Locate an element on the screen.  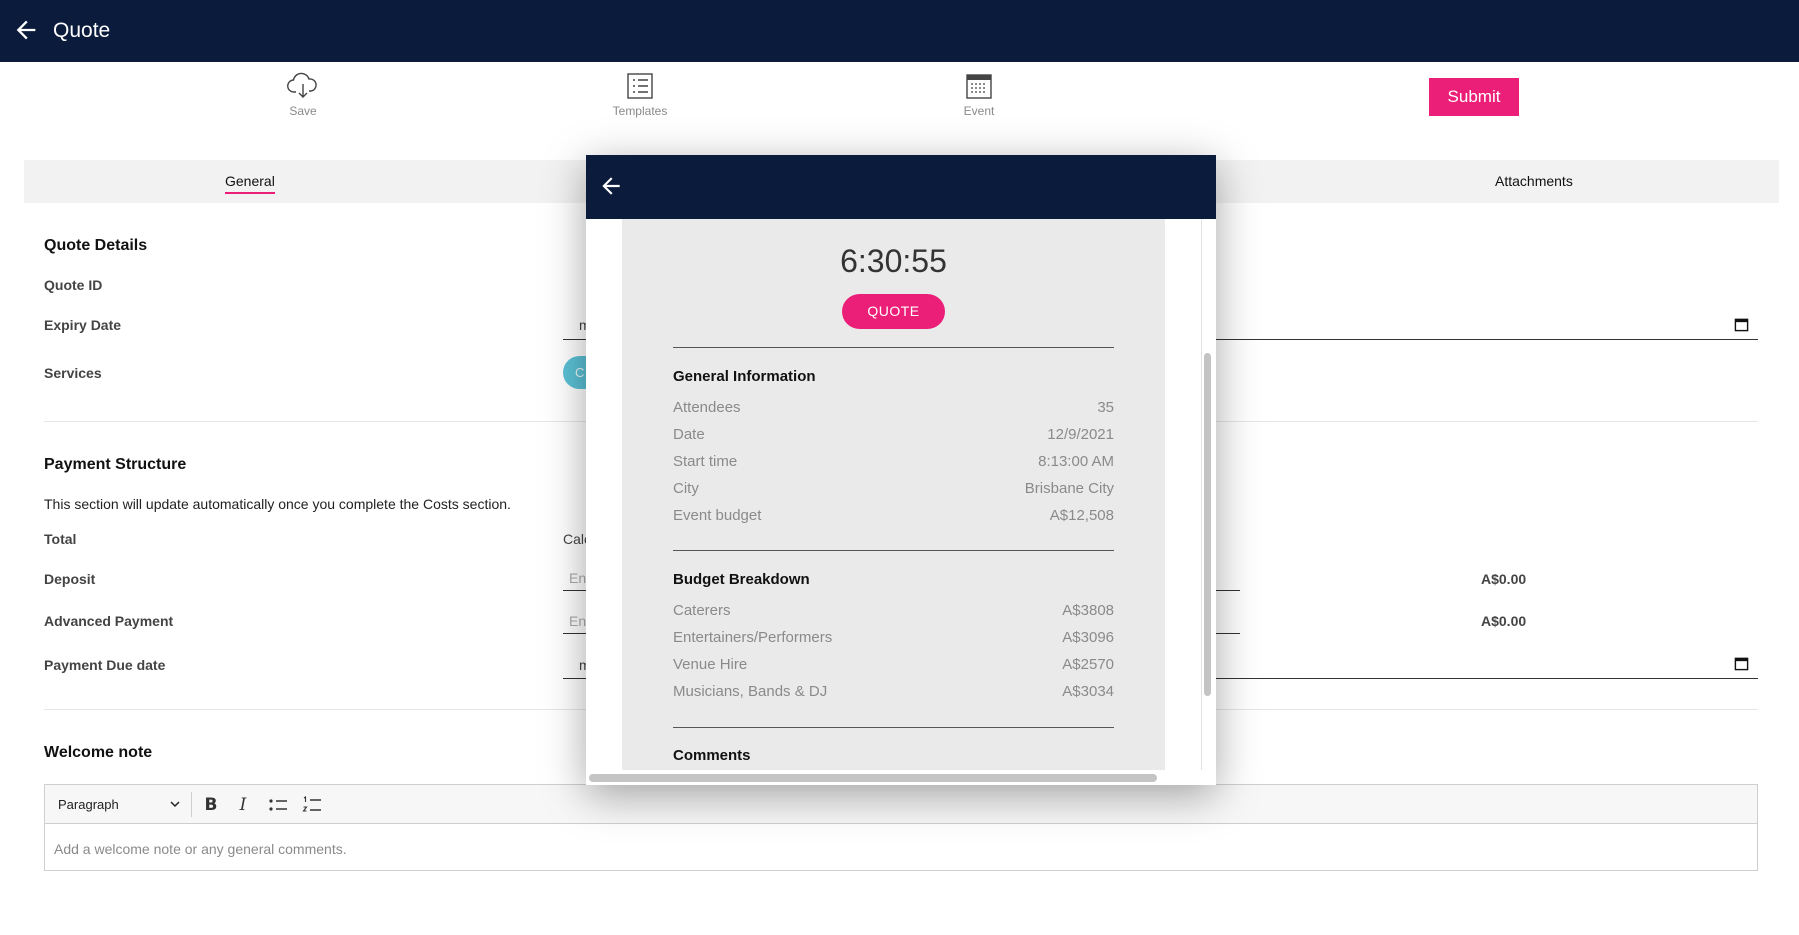
info-value: A$12,508 is located at coordinates (1081, 515).